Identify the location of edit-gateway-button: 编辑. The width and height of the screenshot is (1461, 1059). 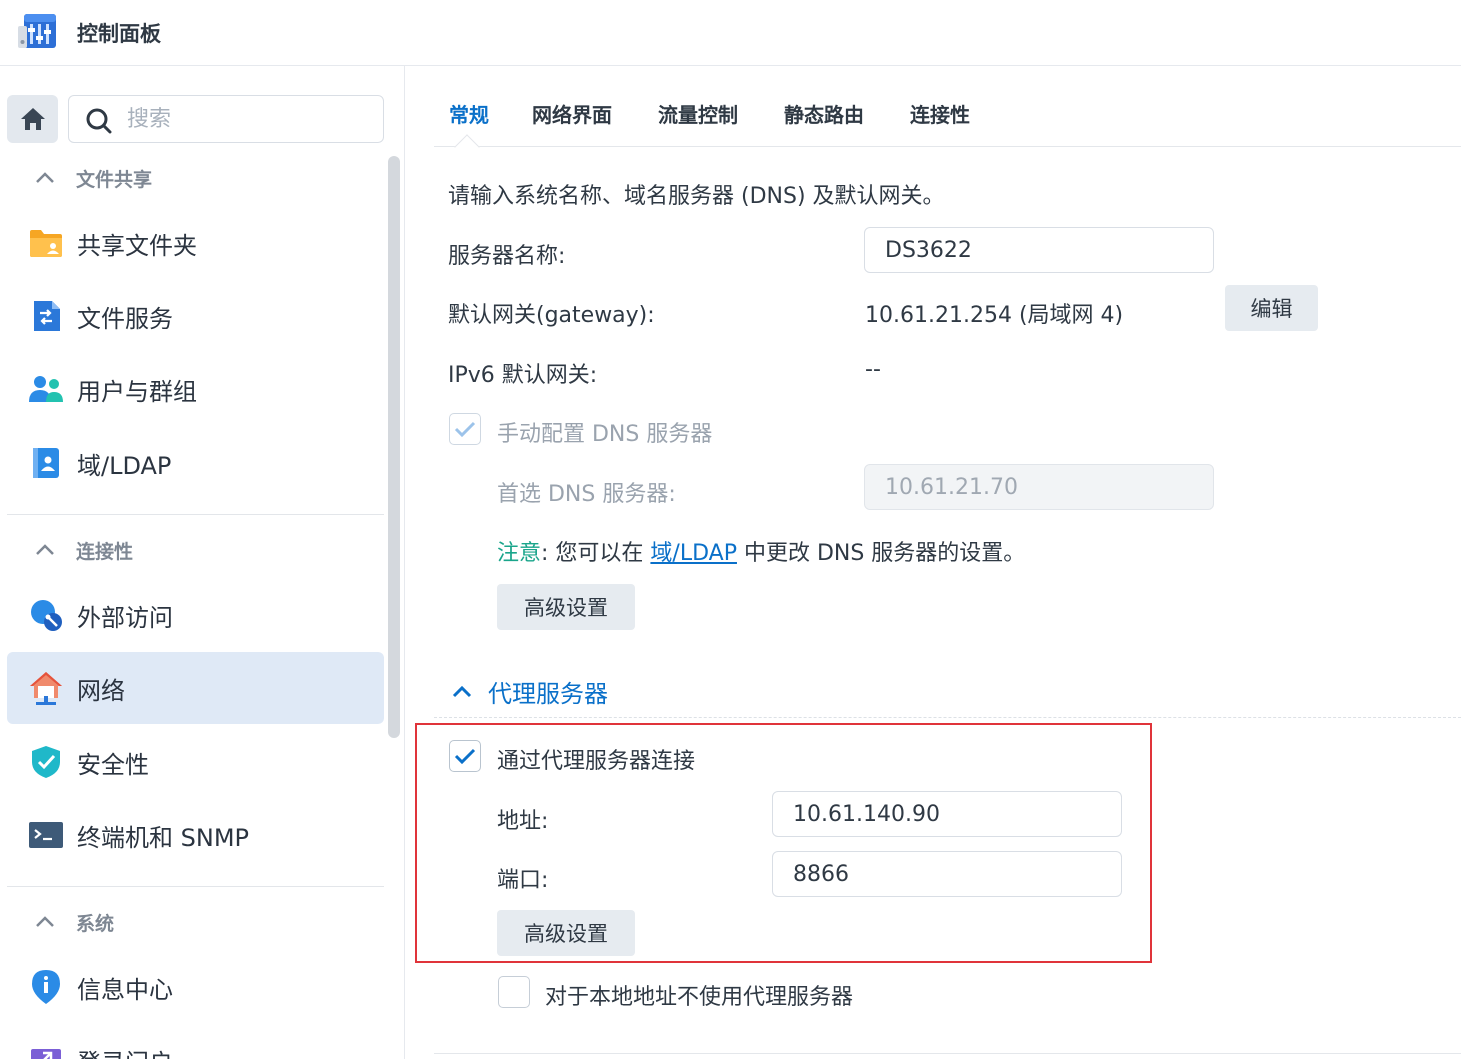
(1271, 308).